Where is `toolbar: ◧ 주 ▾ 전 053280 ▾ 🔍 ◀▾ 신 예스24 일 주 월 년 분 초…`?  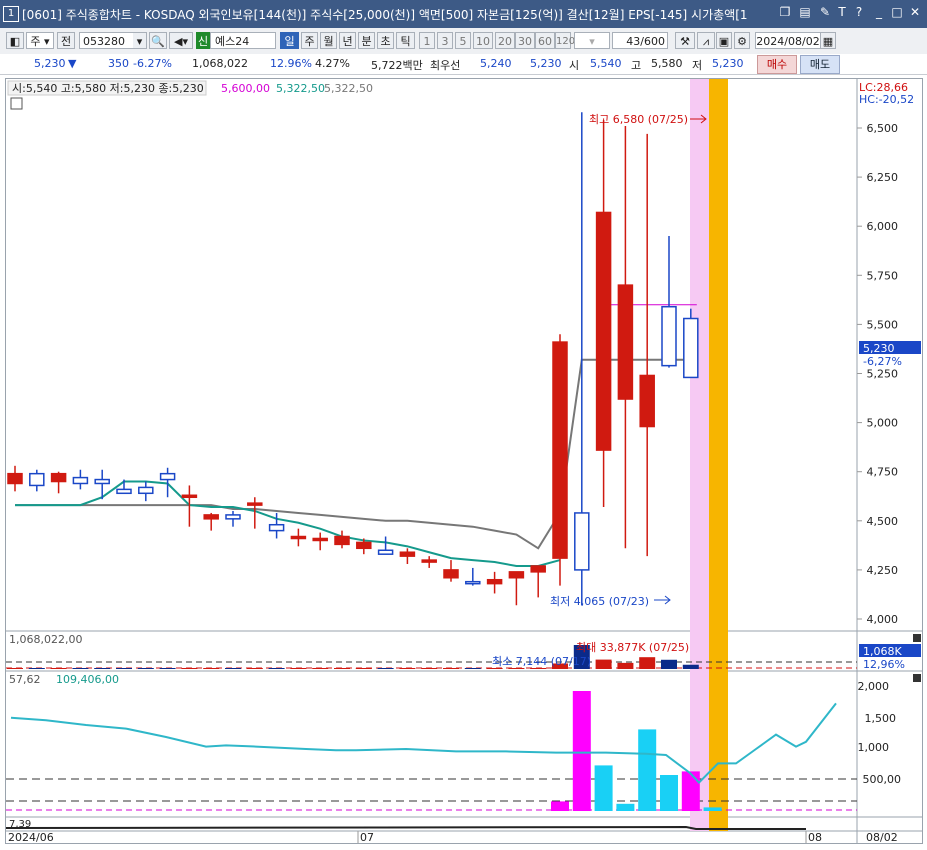 toolbar: ◧ 주 ▾ 전 053280 ▾ 🔍 ◀▾ 신 예스24 일 주 월 년 분 초… is located at coordinates (463, 41).